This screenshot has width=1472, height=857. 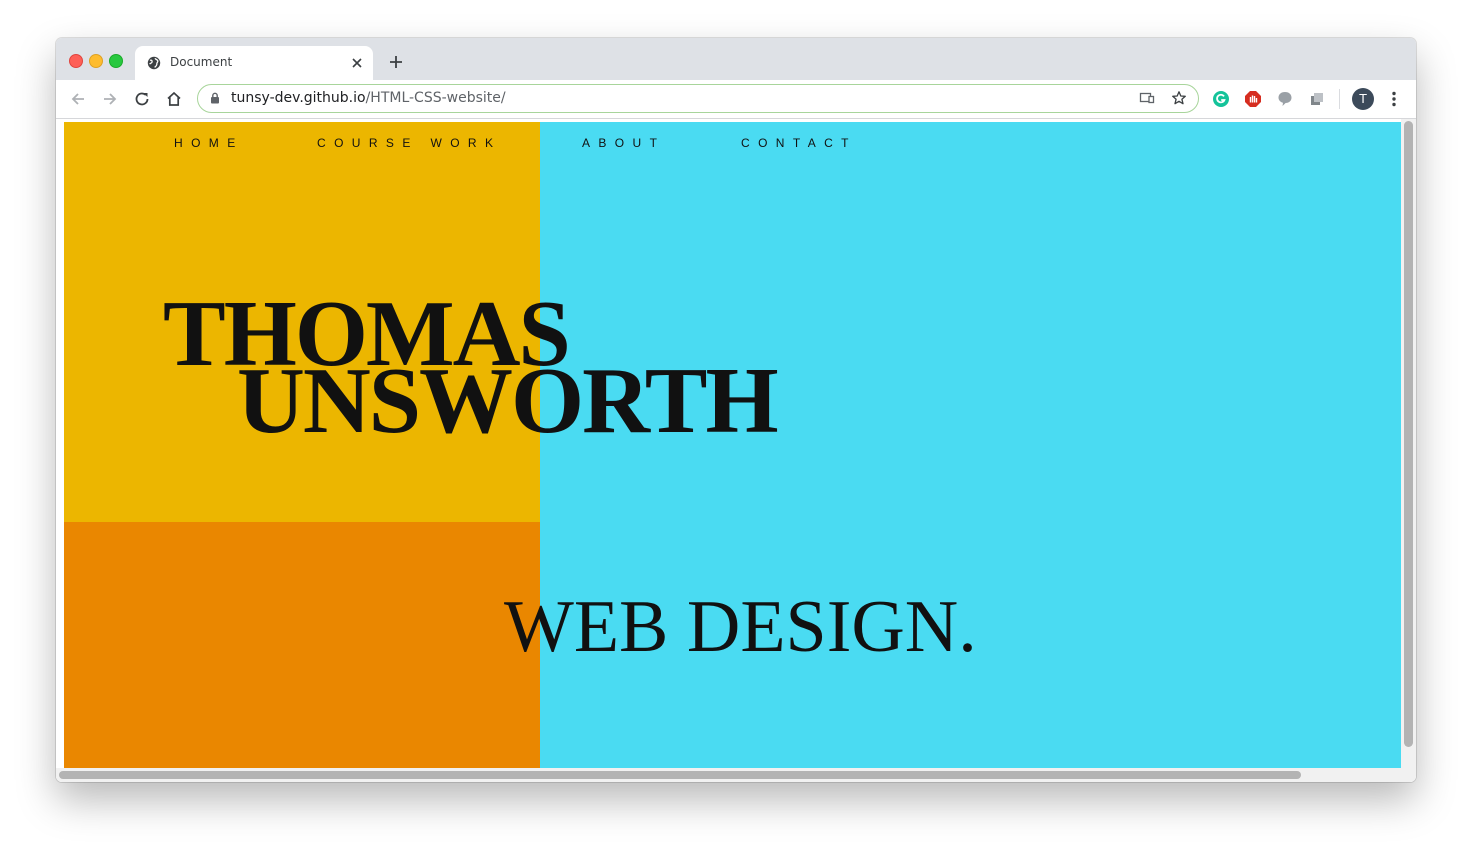 What do you see at coordinates (116, 61) in the screenshot?
I see `window-maximize-button` at bounding box center [116, 61].